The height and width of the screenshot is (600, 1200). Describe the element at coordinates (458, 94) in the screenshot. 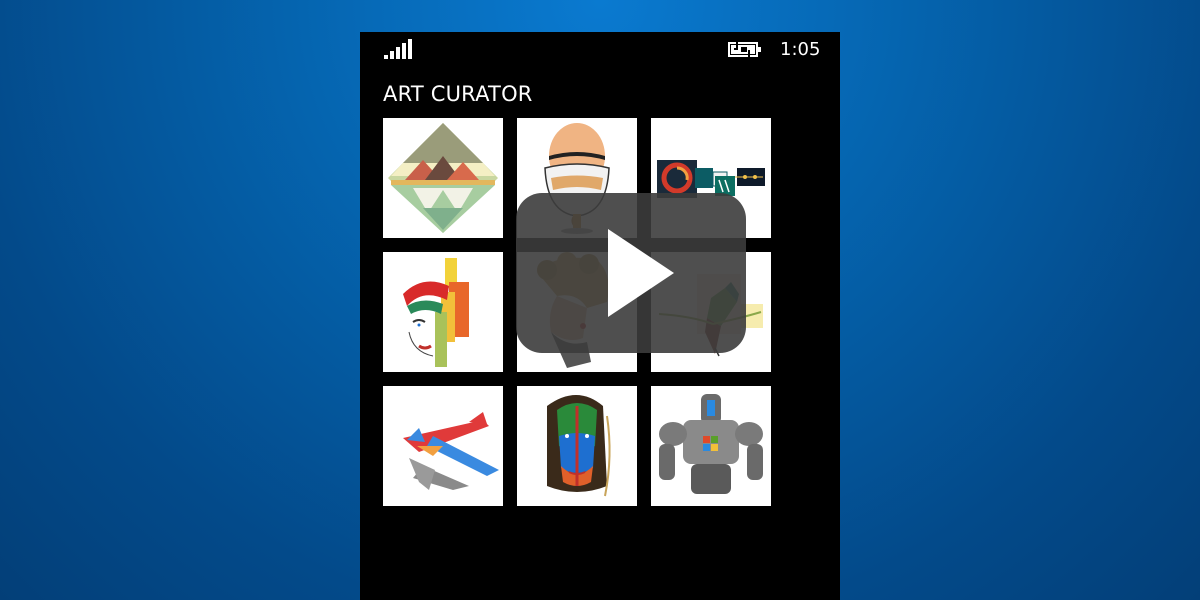

I see `page-title: ART CURATOR` at that location.